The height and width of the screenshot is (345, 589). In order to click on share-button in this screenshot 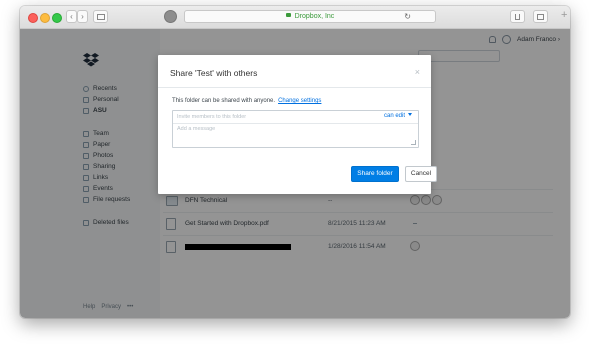, I will do `click(517, 16)`.